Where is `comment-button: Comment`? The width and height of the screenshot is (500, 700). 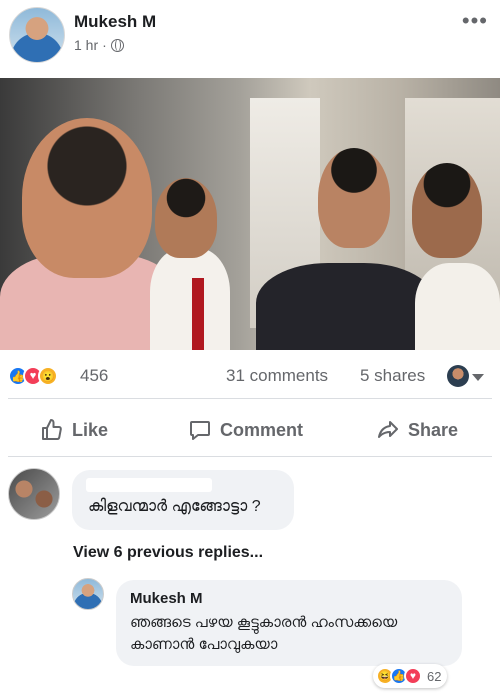 comment-button: Comment is located at coordinates (245, 430).